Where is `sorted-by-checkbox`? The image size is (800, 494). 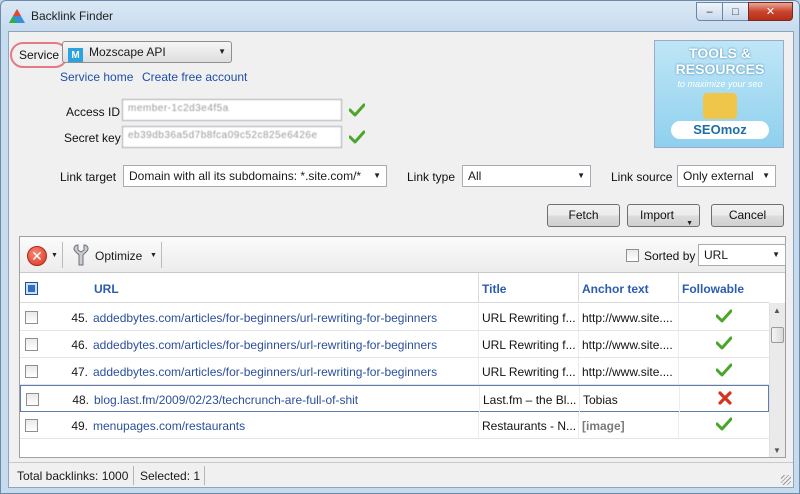
sorted-by-checkbox is located at coordinates (632, 255).